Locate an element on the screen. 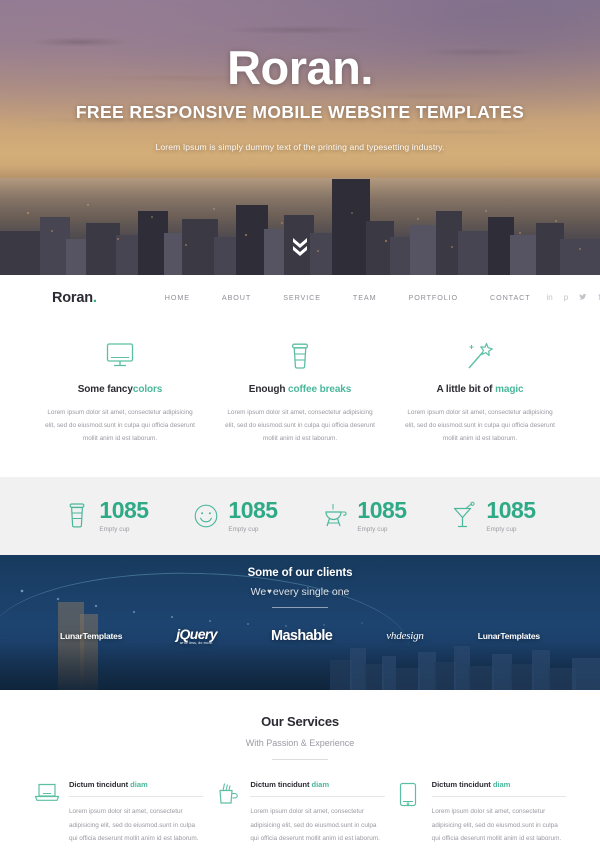 Image resolution: width=600 pixels, height=857 pixels. monitor-icon is located at coordinates (120, 355).